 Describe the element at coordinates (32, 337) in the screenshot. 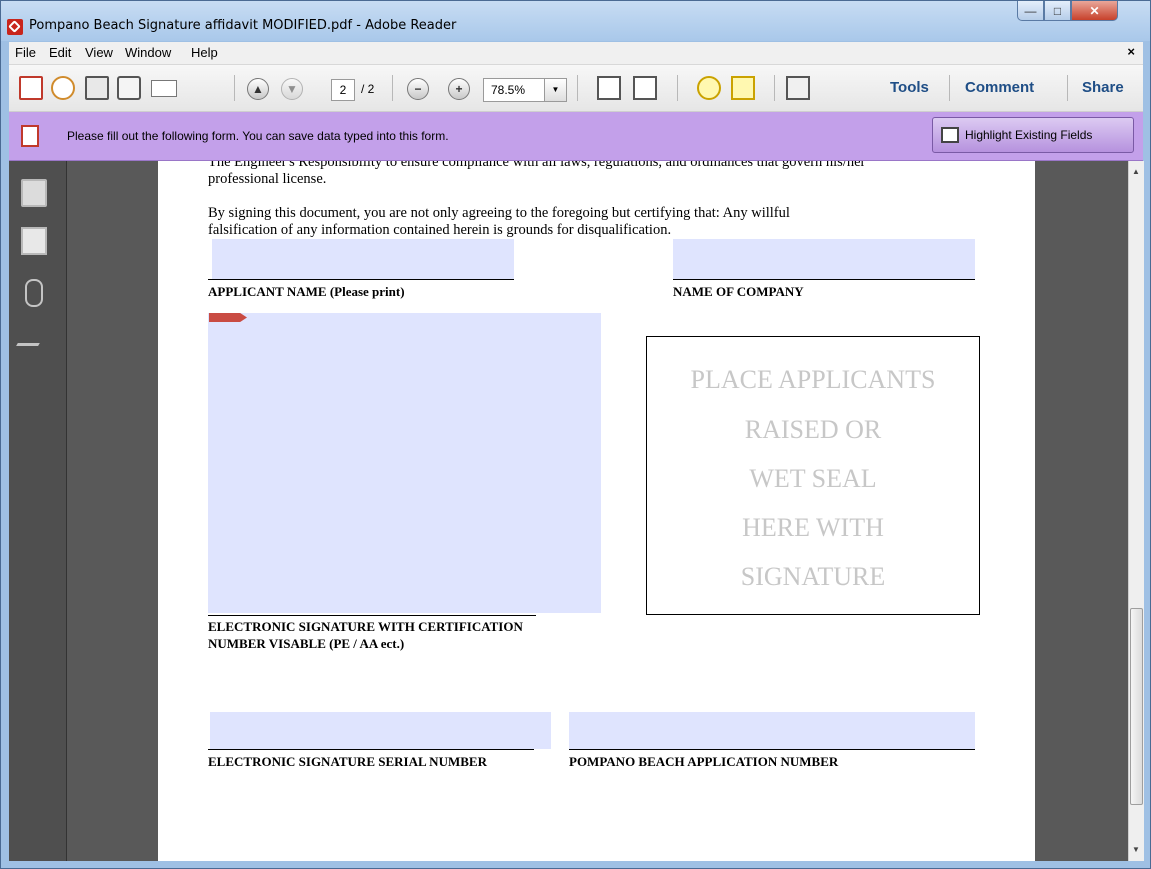

I see `signatures-icon` at that location.